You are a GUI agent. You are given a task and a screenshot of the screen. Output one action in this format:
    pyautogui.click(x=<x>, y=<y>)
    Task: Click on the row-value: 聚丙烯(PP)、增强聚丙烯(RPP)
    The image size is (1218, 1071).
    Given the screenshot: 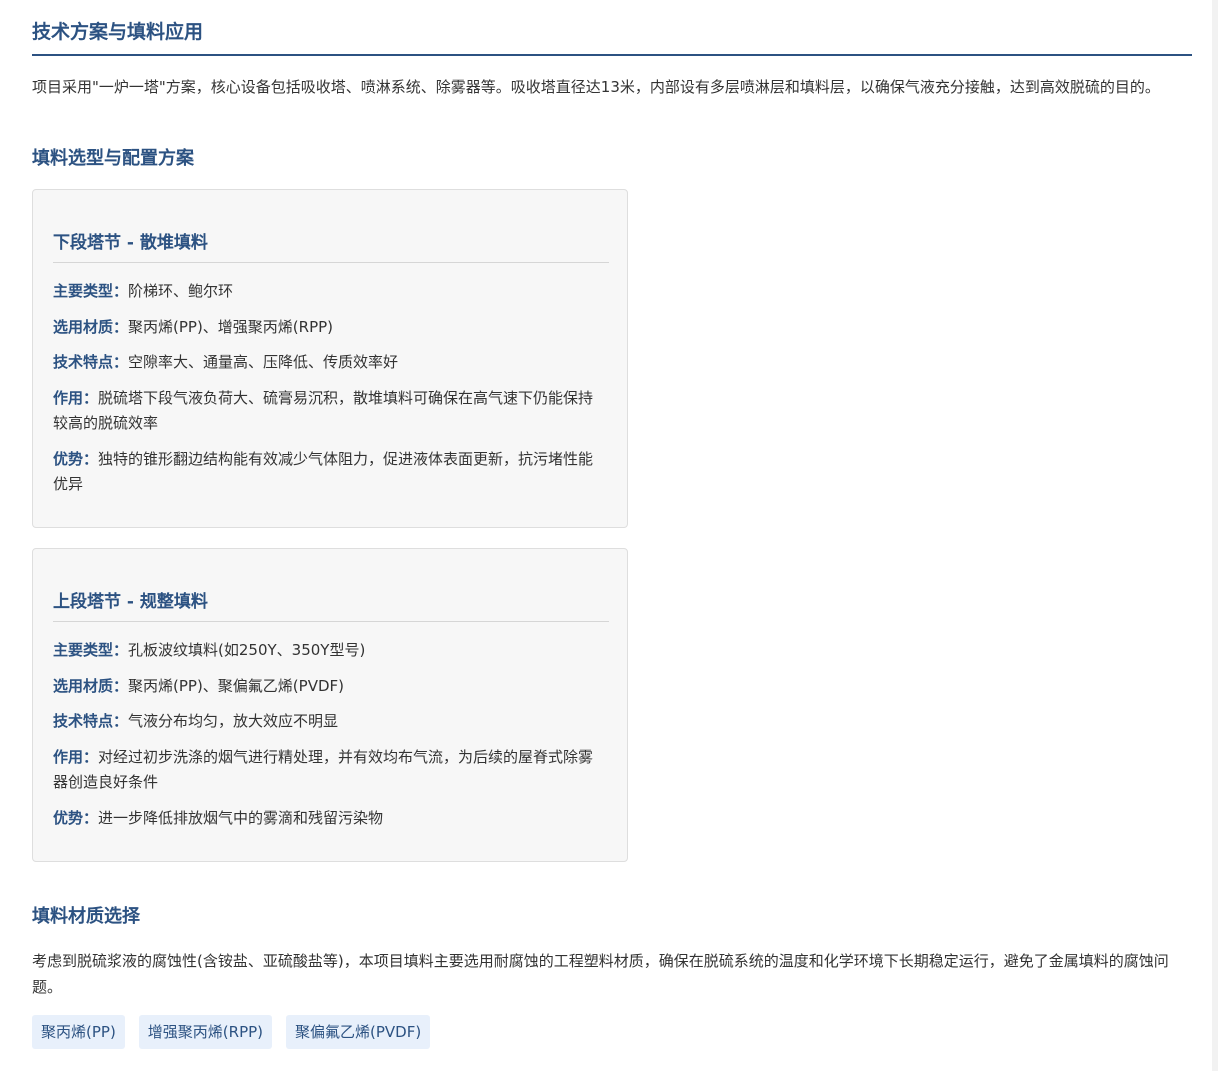 What is the action you would take?
    pyautogui.click(x=231, y=327)
    